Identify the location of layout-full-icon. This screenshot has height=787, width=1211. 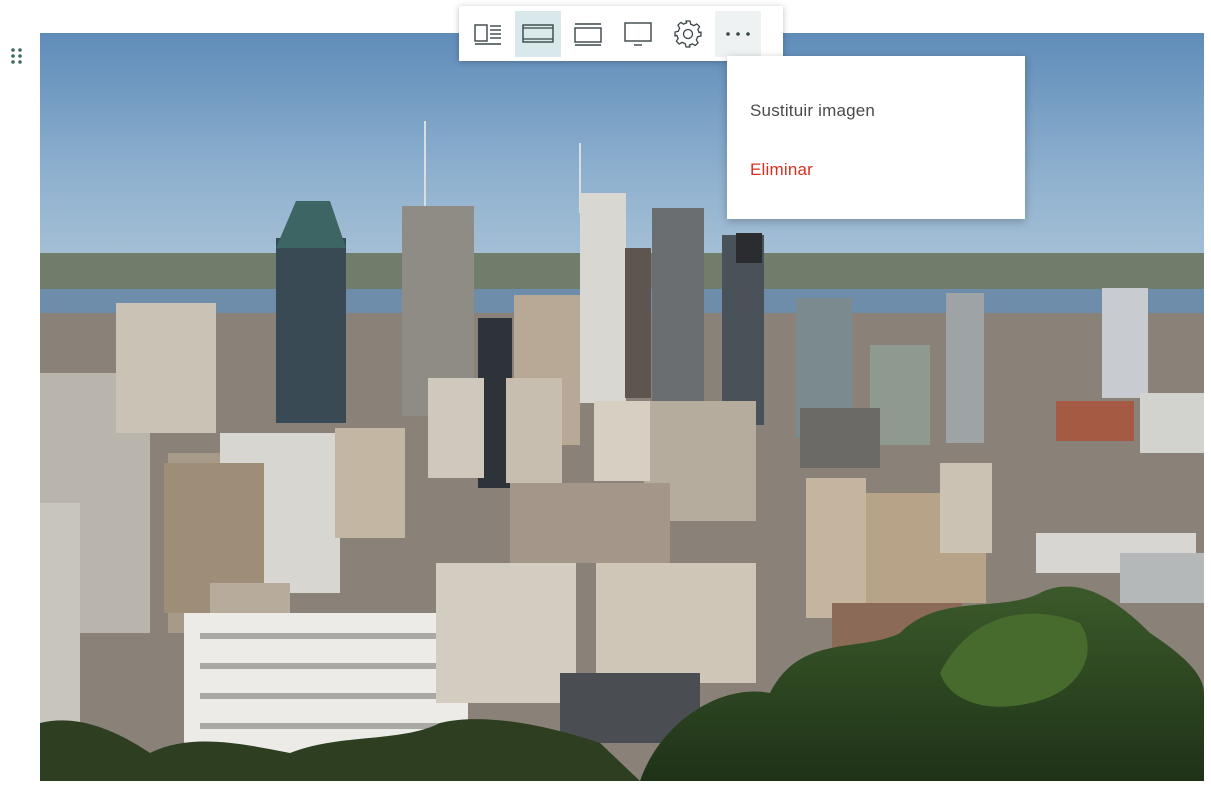
(638, 33).